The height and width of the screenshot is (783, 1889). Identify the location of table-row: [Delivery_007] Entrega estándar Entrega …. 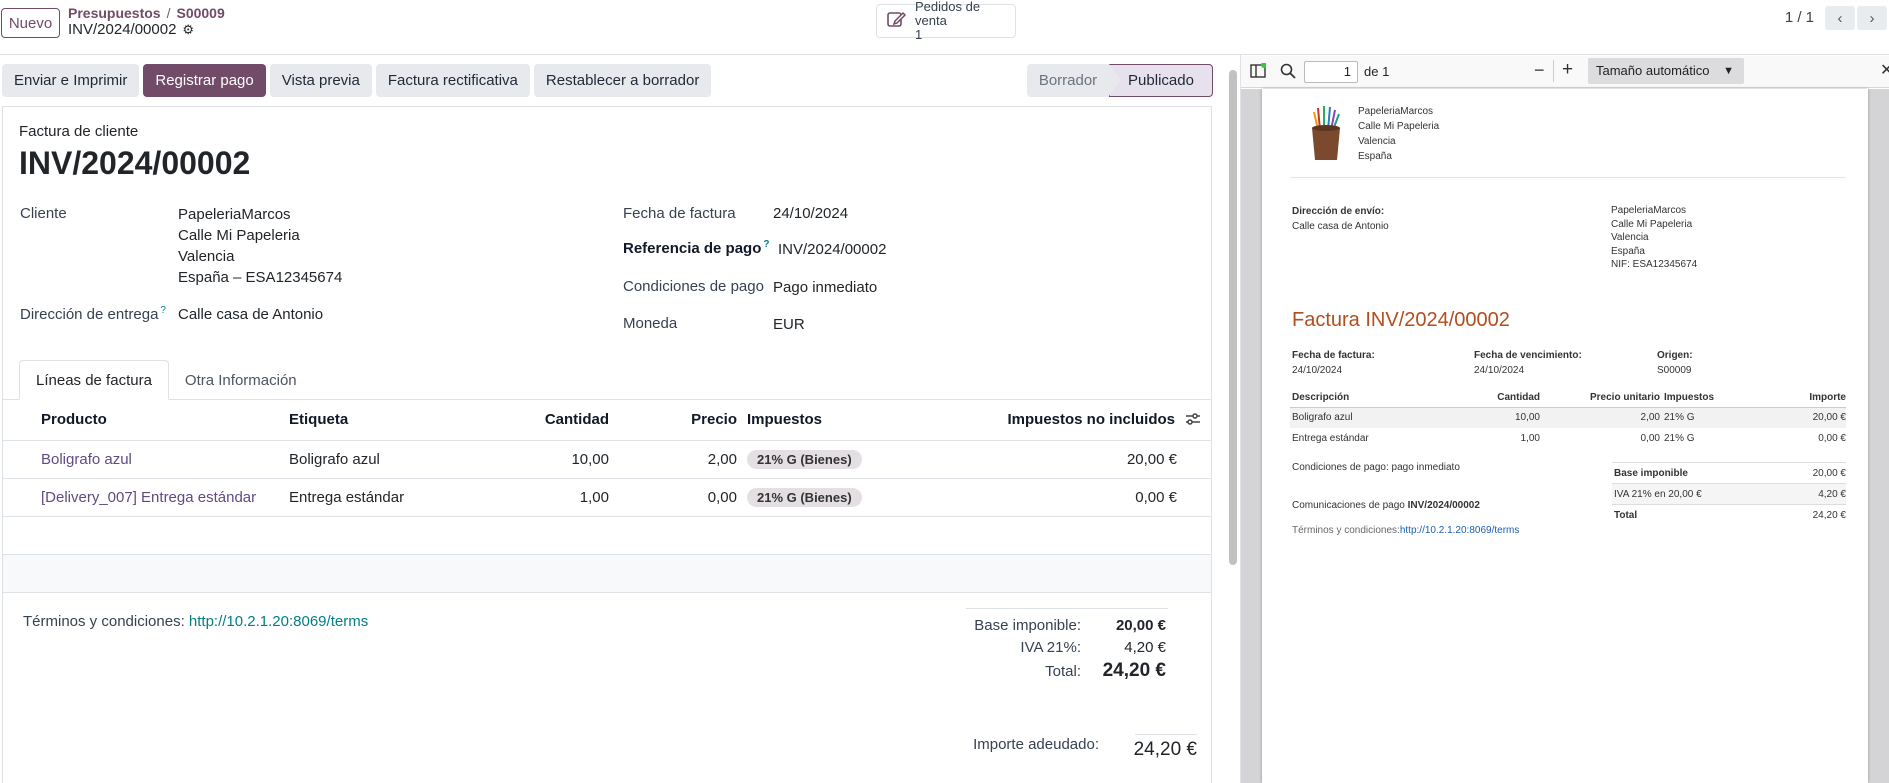
(607, 497).